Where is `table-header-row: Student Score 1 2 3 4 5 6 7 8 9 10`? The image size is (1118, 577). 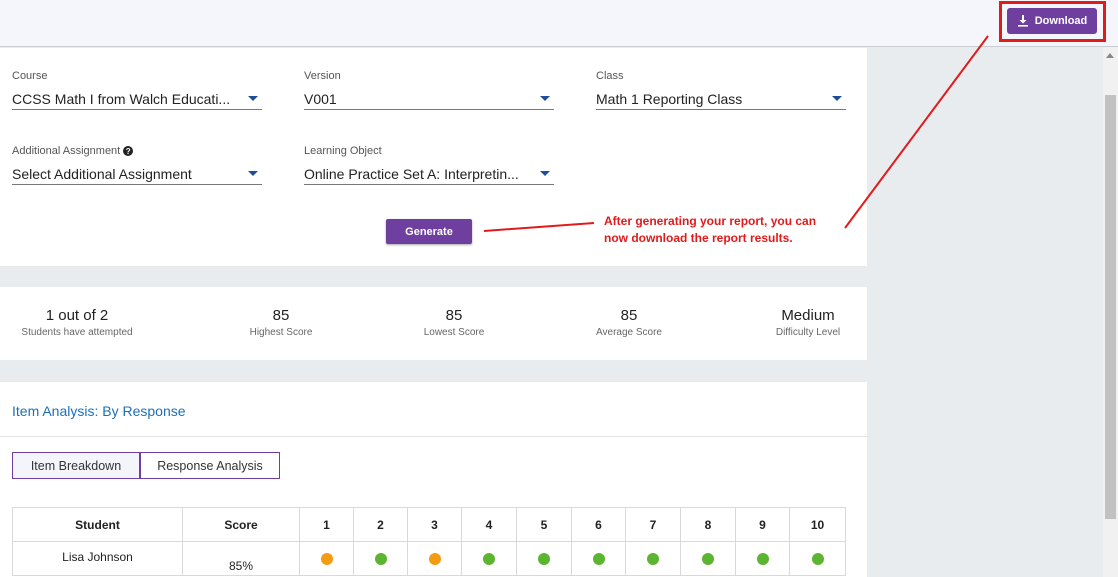
table-header-row: Student Score 1 2 3 4 5 6 7 8 9 10 is located at coordinates (429, 524).